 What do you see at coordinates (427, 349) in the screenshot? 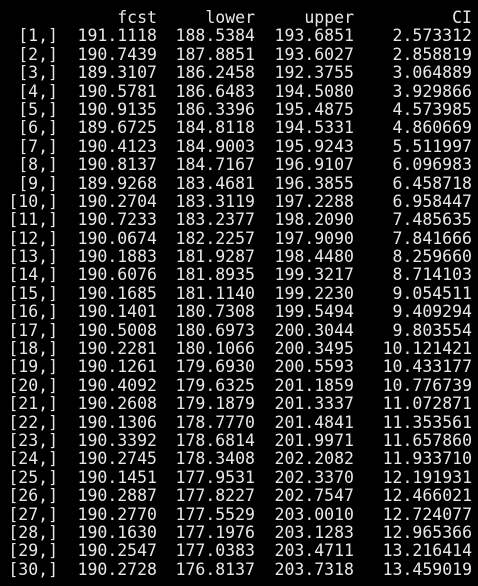
I see `ci-value: 10.121421` at bounding box center [427, 349].